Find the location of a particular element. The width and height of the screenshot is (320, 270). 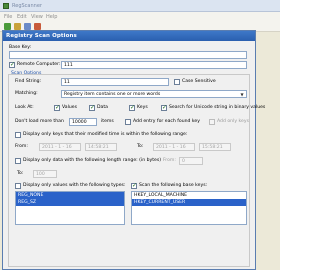

delete-icon is located at coordinates (37, 26).